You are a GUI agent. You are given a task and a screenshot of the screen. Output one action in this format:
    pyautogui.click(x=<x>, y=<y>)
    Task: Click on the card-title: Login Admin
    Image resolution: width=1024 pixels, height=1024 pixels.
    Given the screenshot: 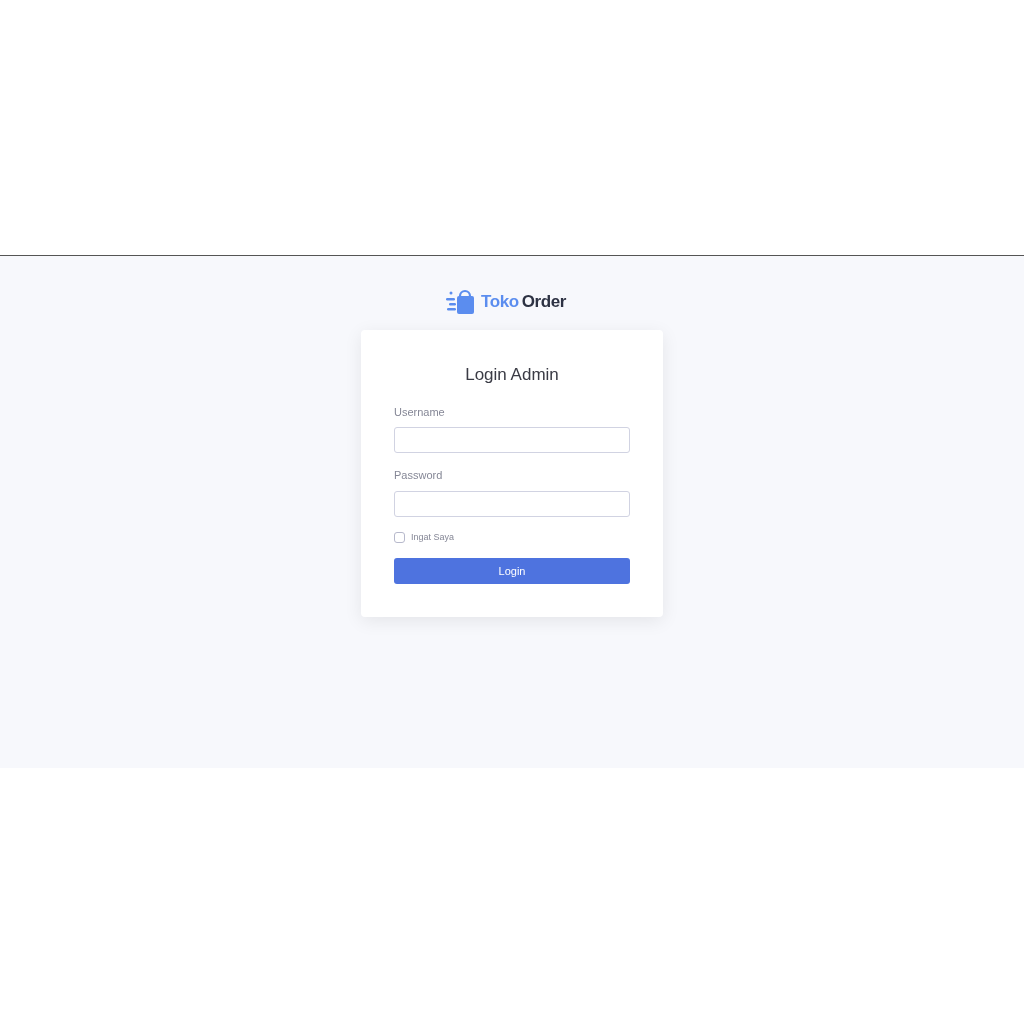 What is the action you would take?
    pyautogui.click(x=512, y=375)
    